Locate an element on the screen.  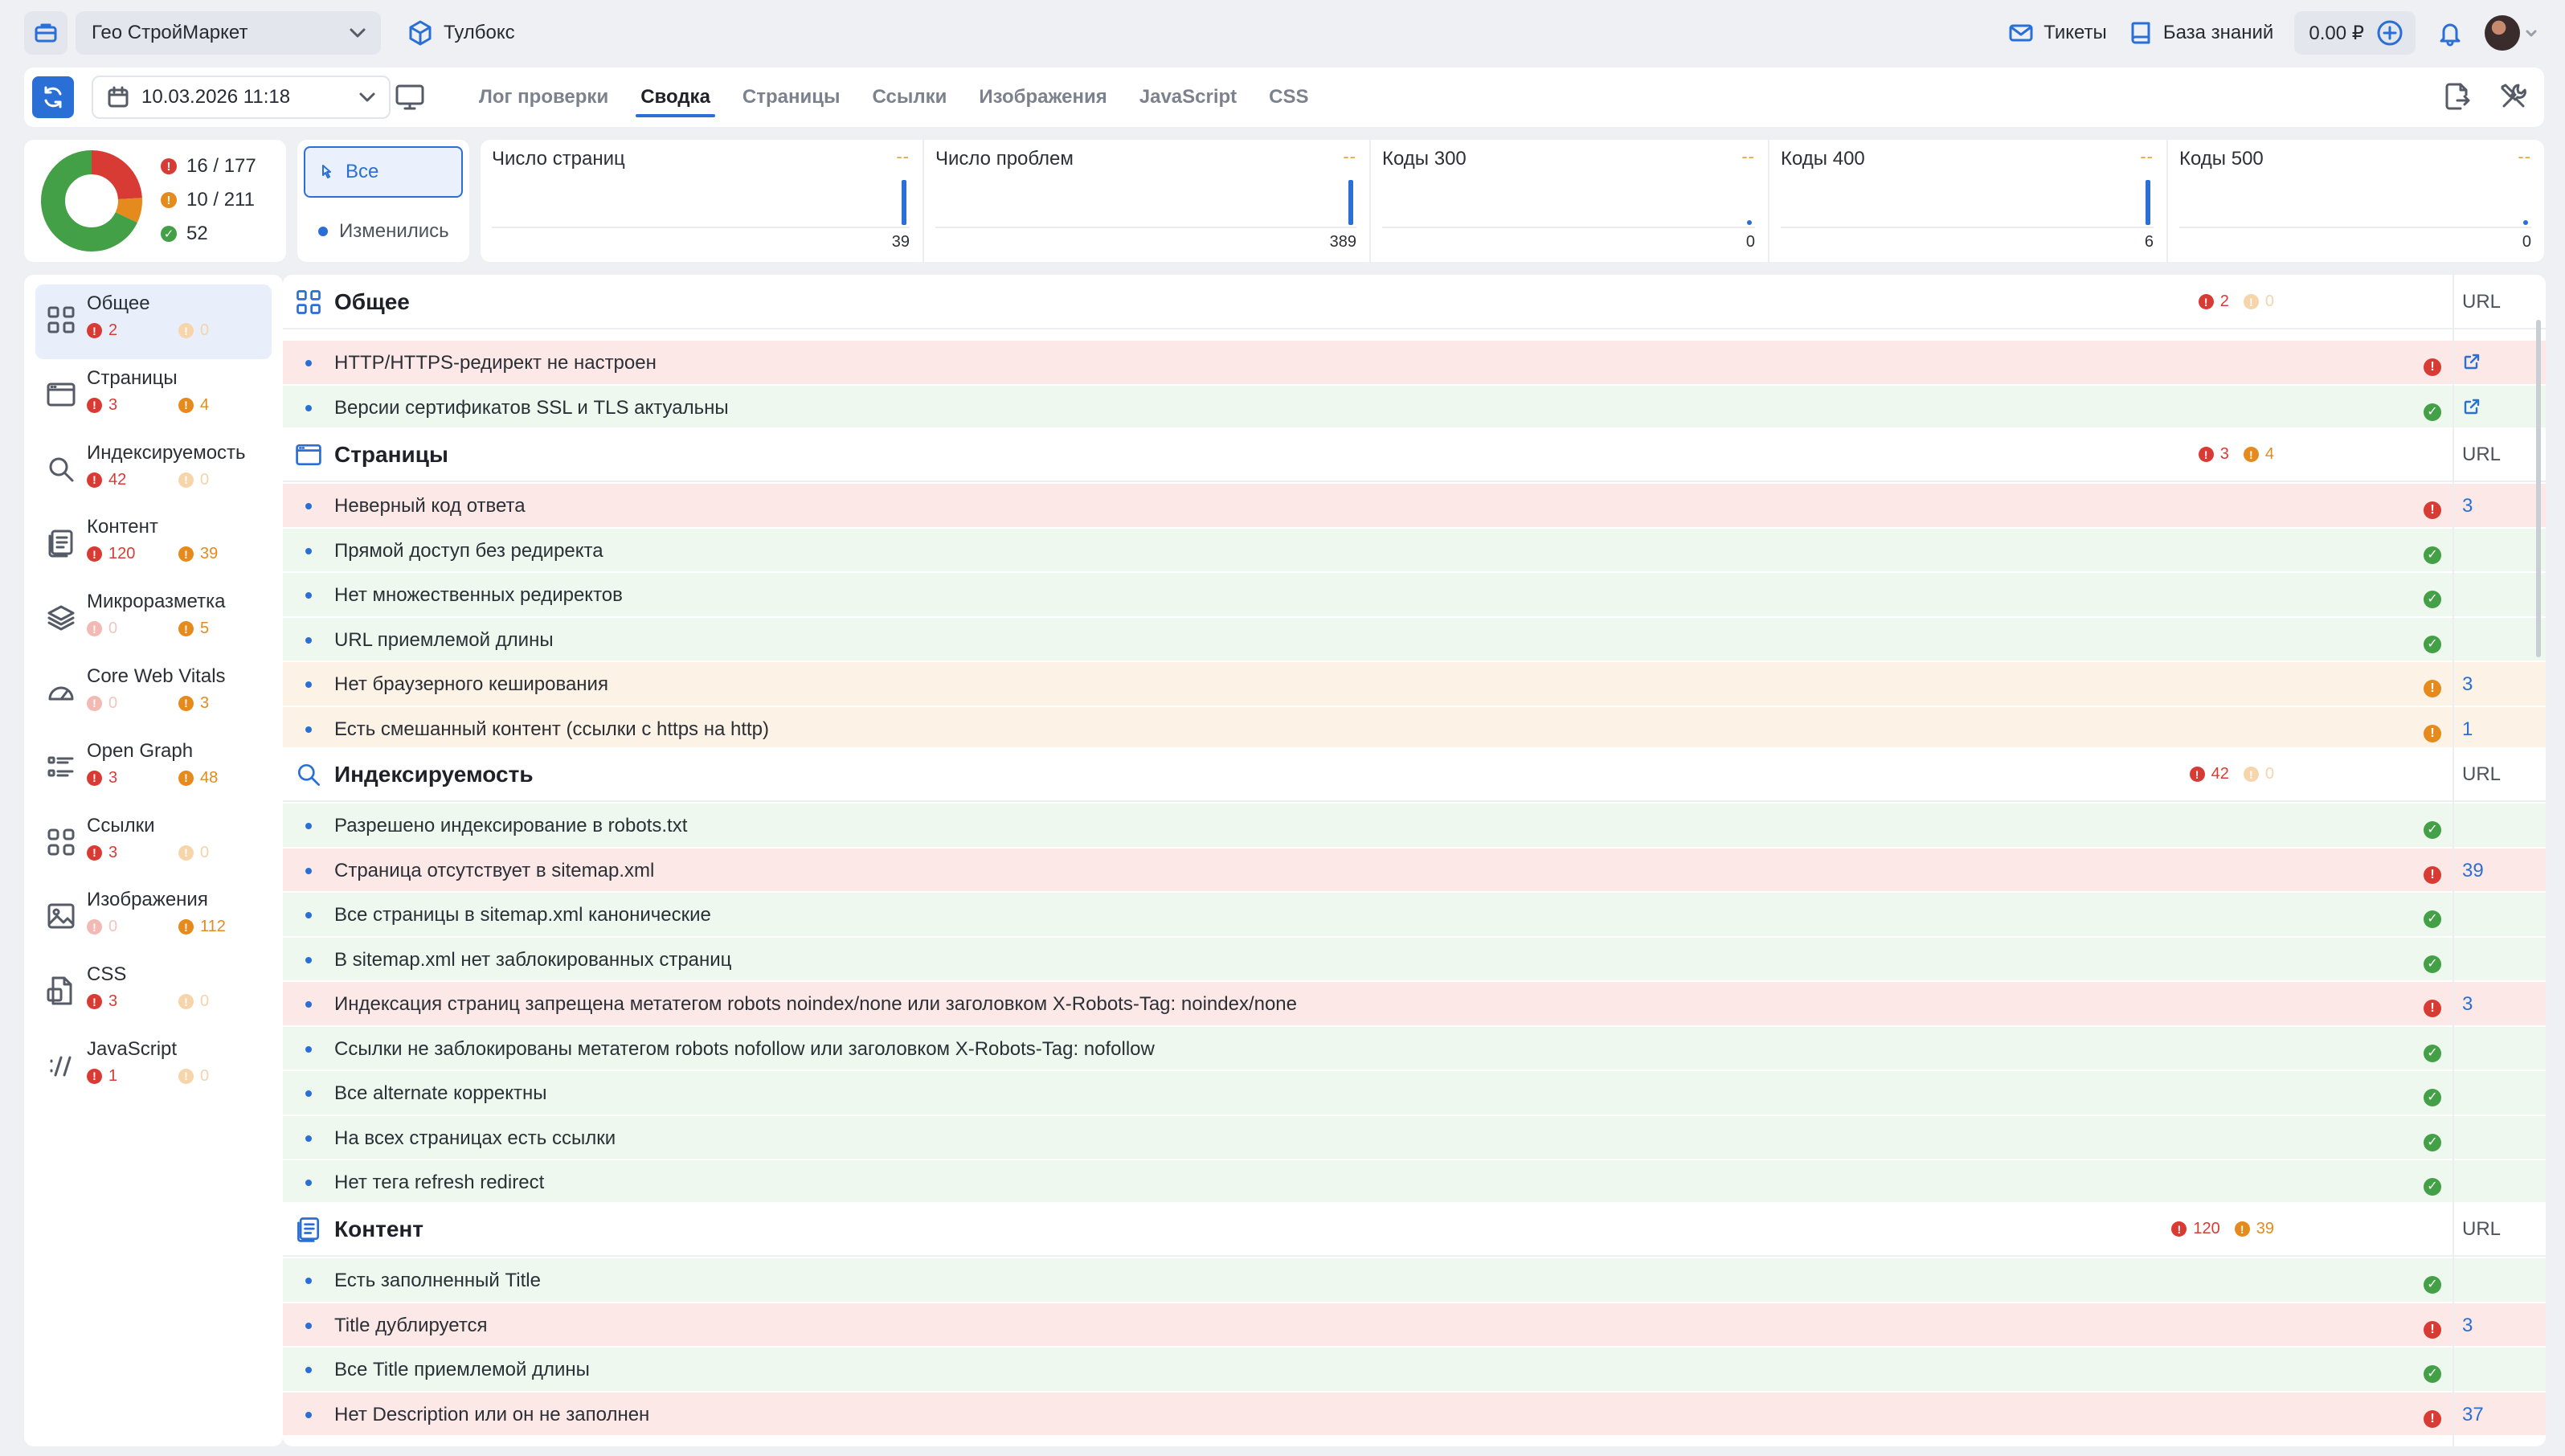
refresh-button is located at coordinates (53, 97).